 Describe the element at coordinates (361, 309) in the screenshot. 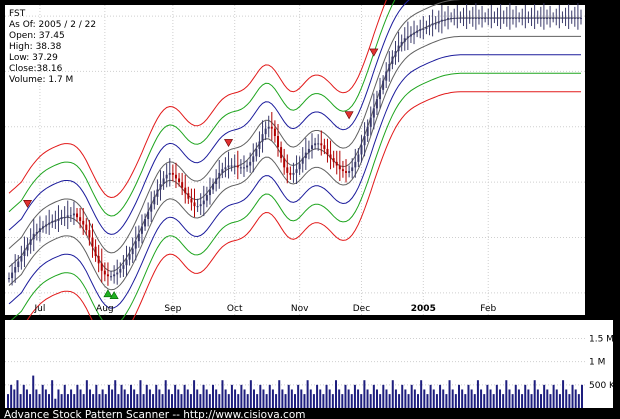

I see `x-tick-label: Dec` at that location.